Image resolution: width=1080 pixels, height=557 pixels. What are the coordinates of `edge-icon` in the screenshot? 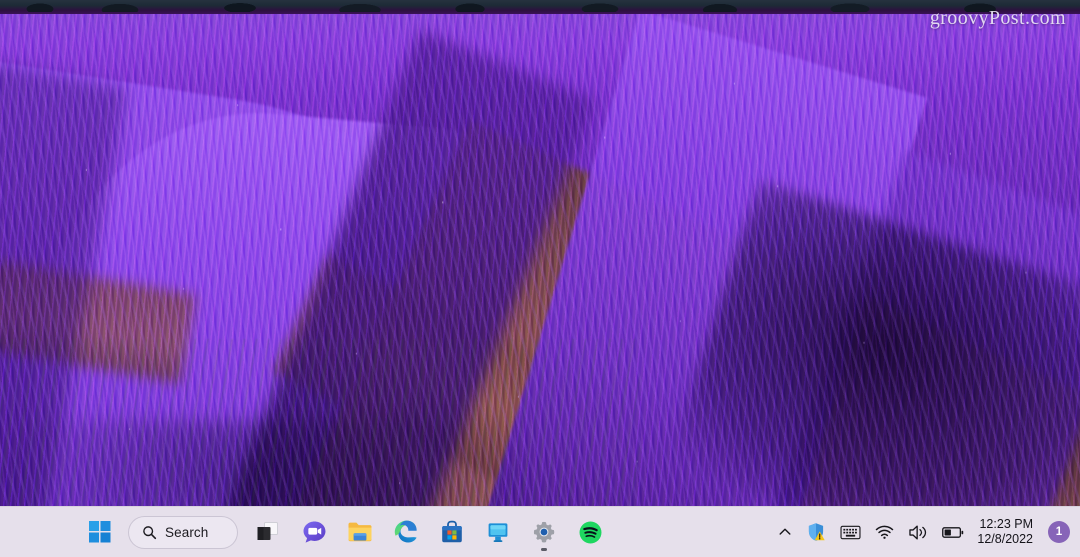 It's located at (406, 532).